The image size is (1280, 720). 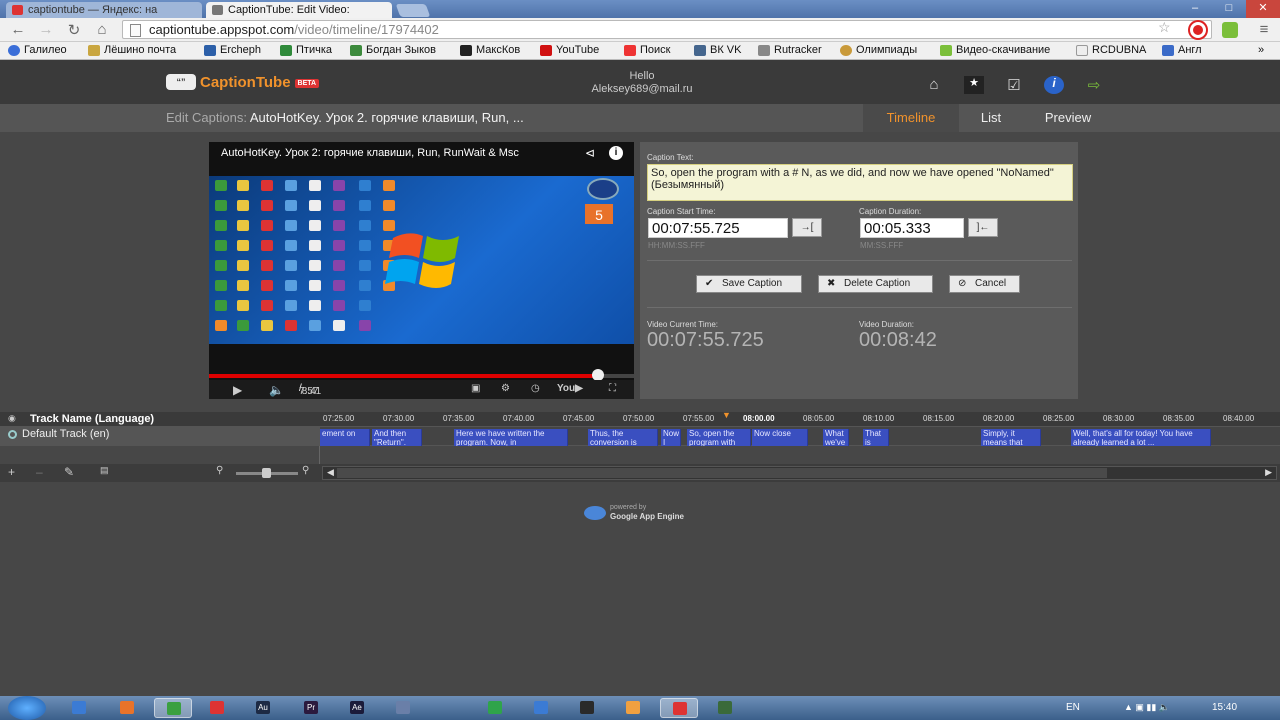 What do you see at coordinates (876, 437) in the screenshot?
I see `caption-block: That is` at bounding box center [876, 437].